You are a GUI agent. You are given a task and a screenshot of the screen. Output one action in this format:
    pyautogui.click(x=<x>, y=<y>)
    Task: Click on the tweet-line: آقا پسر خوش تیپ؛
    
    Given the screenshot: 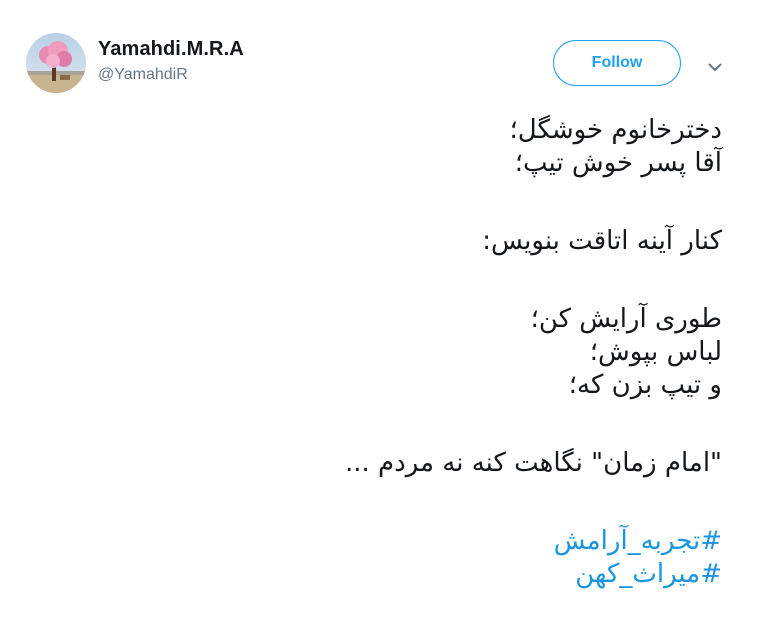 What is the action you would take?
    pyautogui.click(x=618, y=163)
    